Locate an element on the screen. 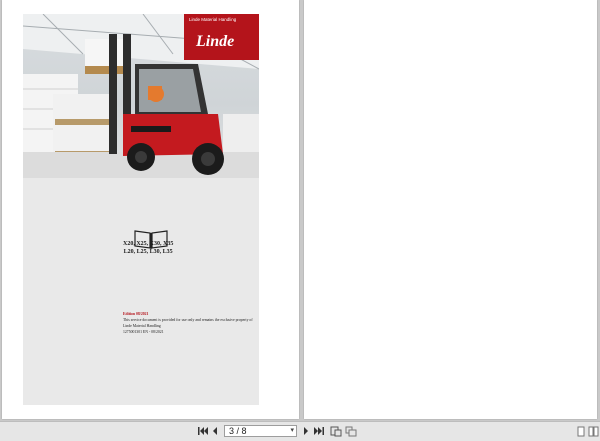 The height and width of the screenshot is (441, 600). forklift-photo: Linde Material Handling Linde is located at coordinates (141, 96).